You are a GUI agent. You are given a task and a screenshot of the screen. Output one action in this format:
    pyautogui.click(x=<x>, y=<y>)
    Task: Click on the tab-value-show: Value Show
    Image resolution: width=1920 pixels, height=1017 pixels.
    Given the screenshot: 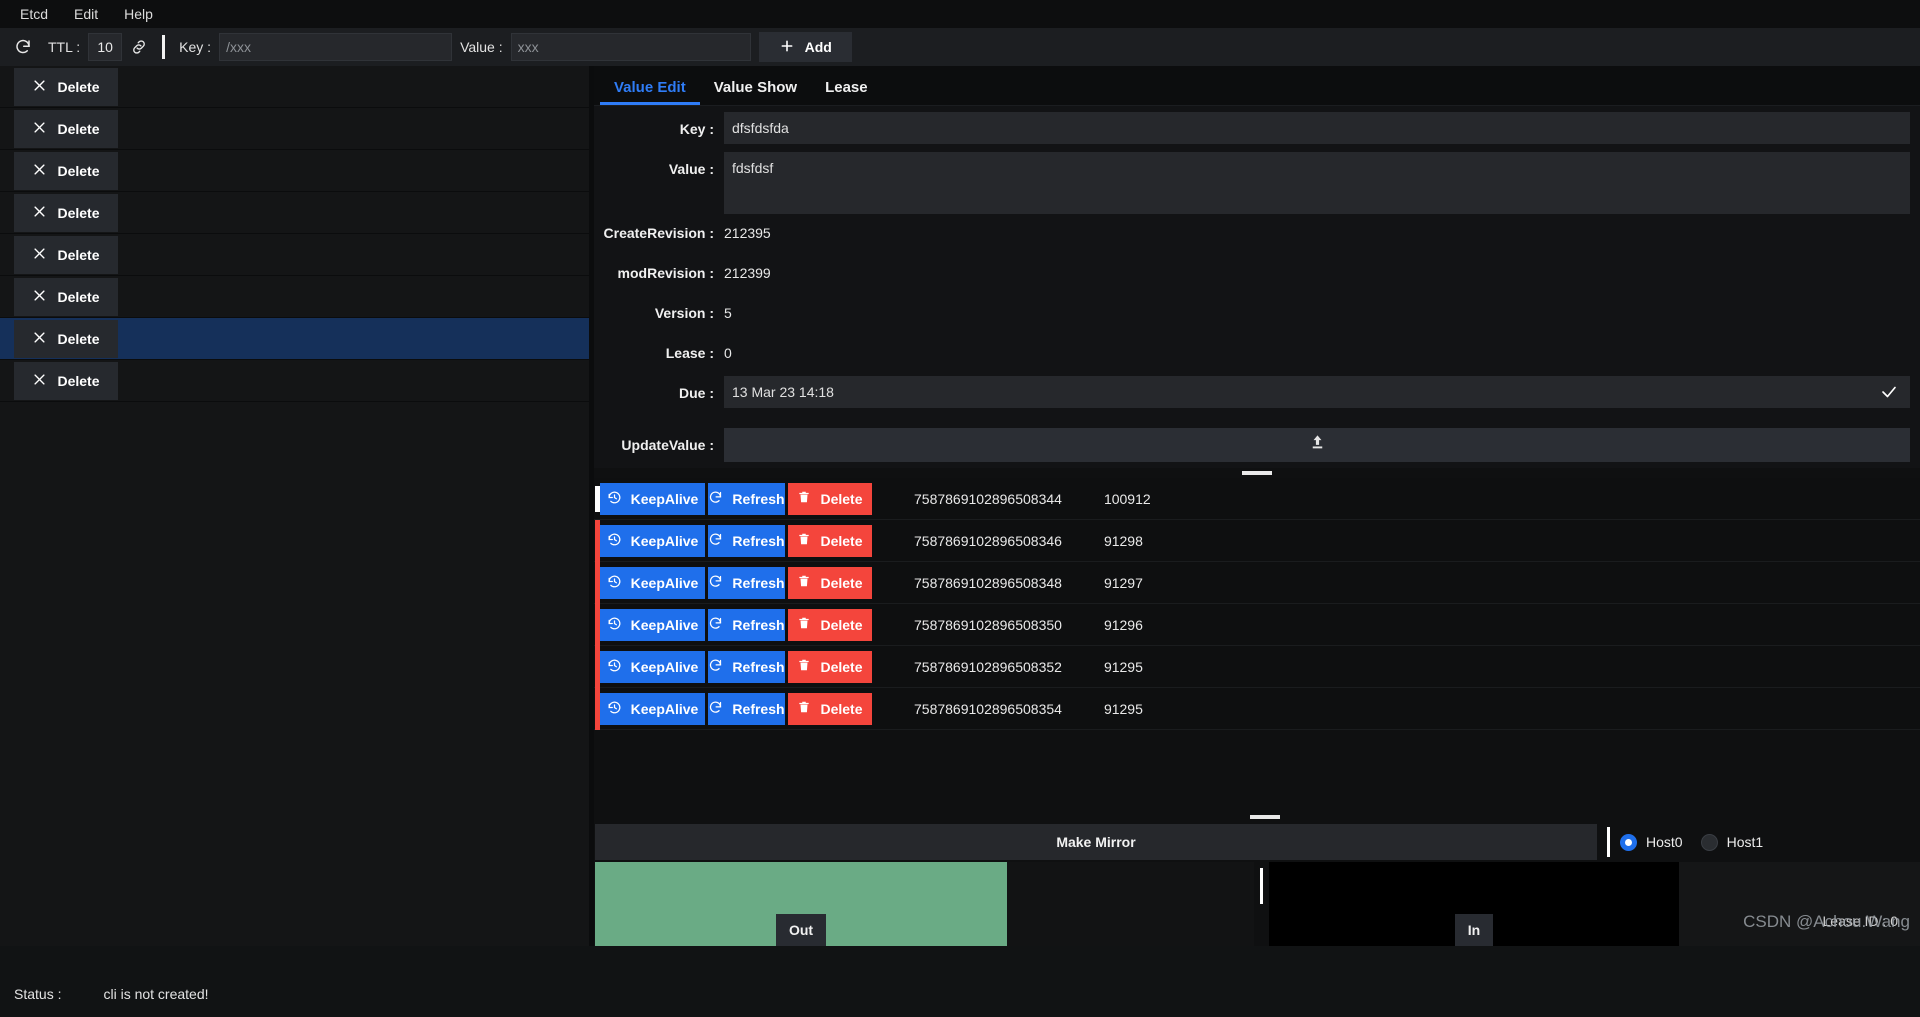 What is the action you would take?
    pyautogui.click(x=755, y=88)
    